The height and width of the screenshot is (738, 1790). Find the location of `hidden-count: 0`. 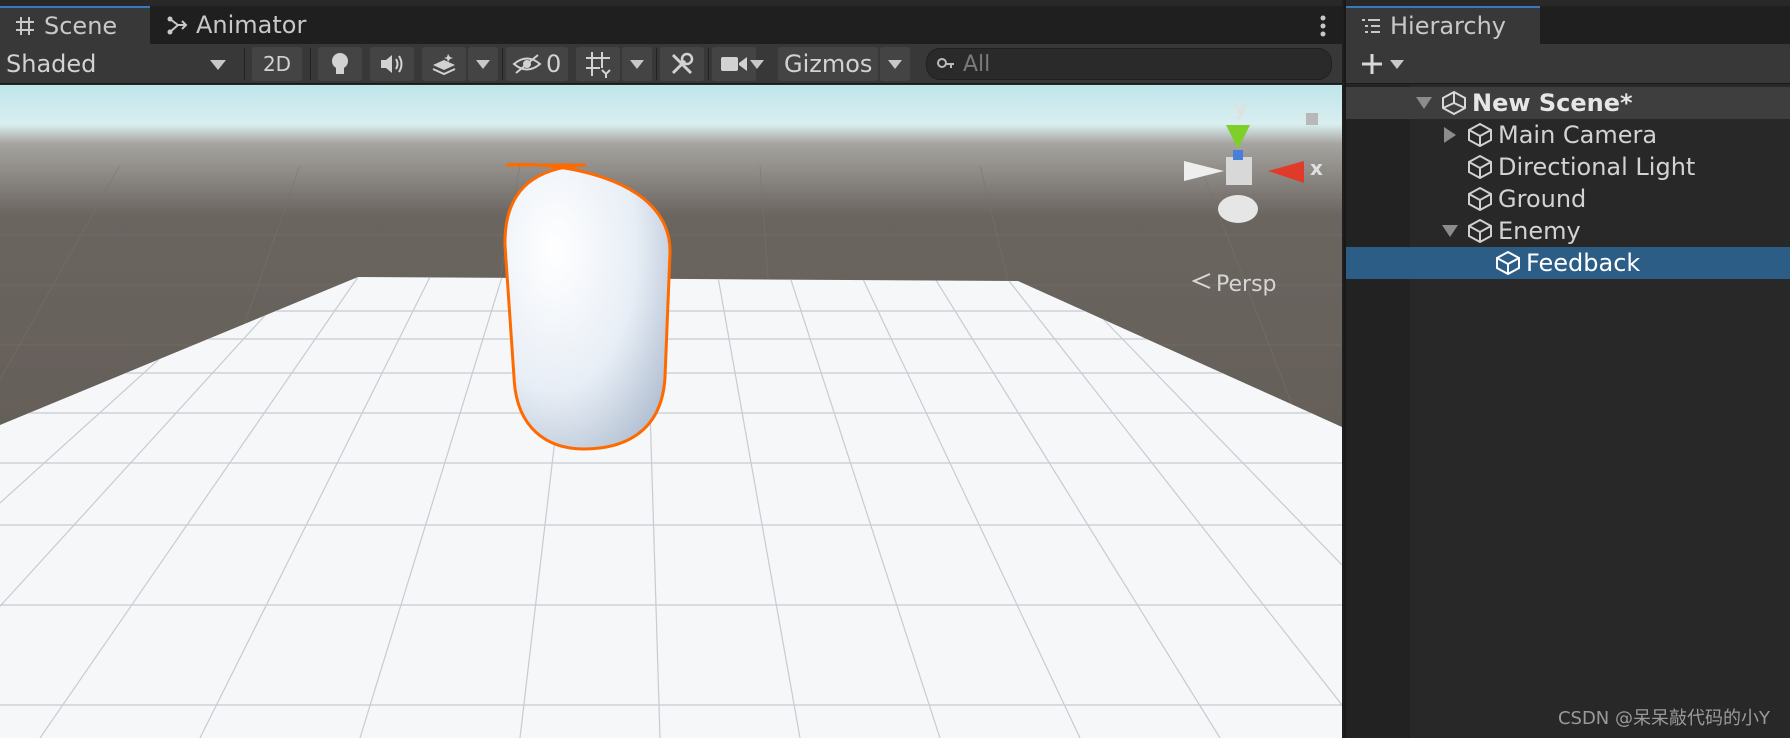

hidden-count: 0 is located at coordinates (554, 64).